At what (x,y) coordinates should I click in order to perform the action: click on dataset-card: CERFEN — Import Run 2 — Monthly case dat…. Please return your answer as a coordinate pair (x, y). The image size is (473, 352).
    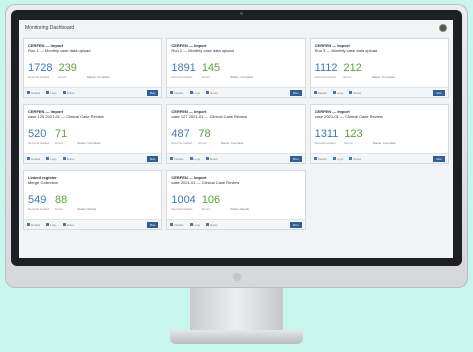
    Looking at the image, I should click on (236, 68).